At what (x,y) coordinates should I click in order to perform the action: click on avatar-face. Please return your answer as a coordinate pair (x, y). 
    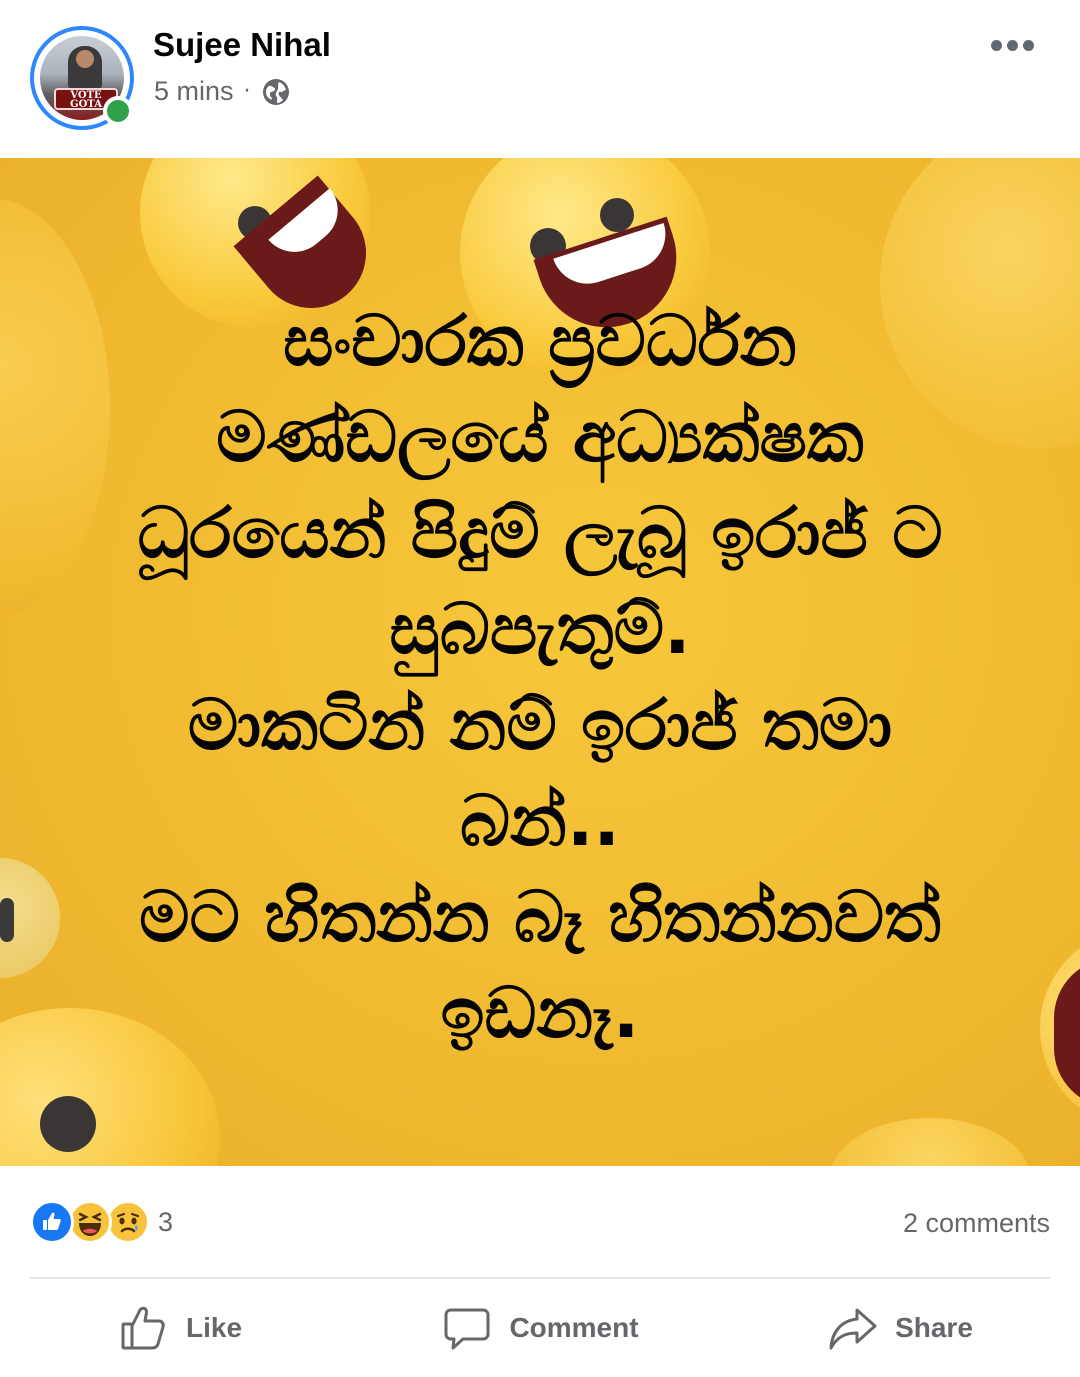
    Looking at the image, I should click on (85, 59).